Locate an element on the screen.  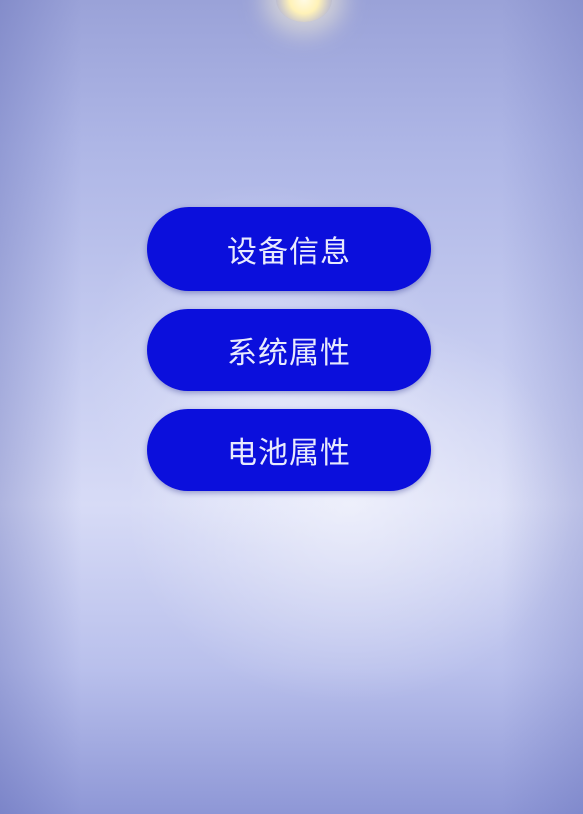
battery-properties-button: 电池属性 is located at coordinates (289, 450).